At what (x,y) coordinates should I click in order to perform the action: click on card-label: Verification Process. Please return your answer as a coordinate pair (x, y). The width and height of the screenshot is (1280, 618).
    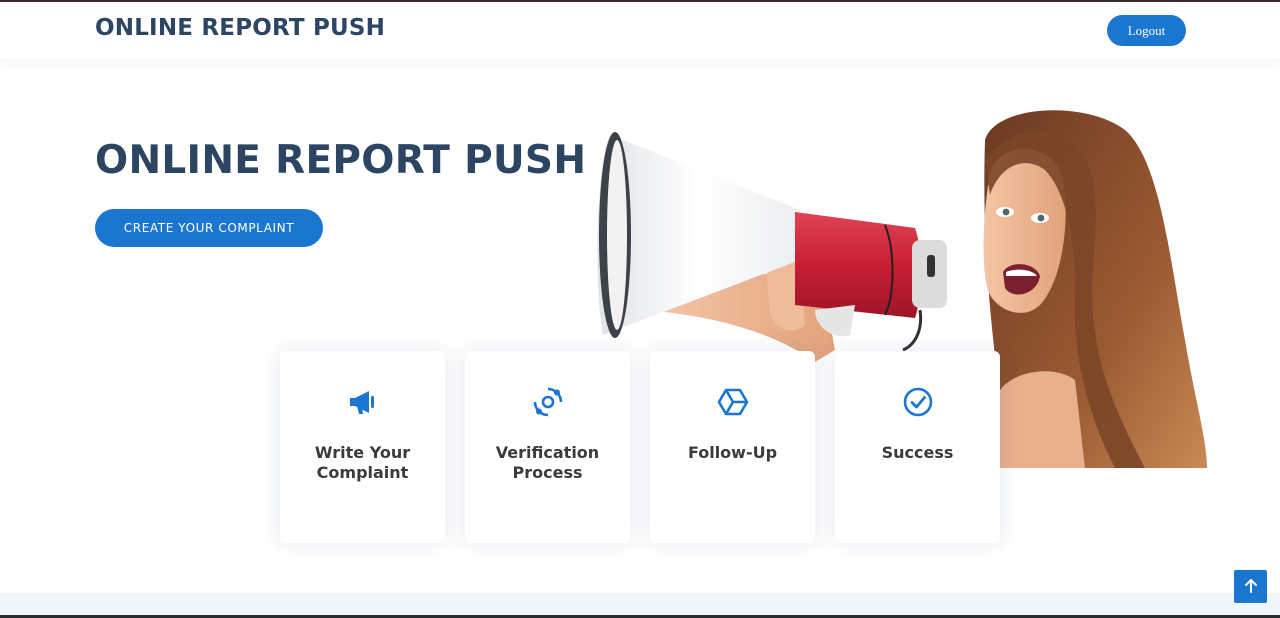
    Looking at the image, I should click on (547, 462).